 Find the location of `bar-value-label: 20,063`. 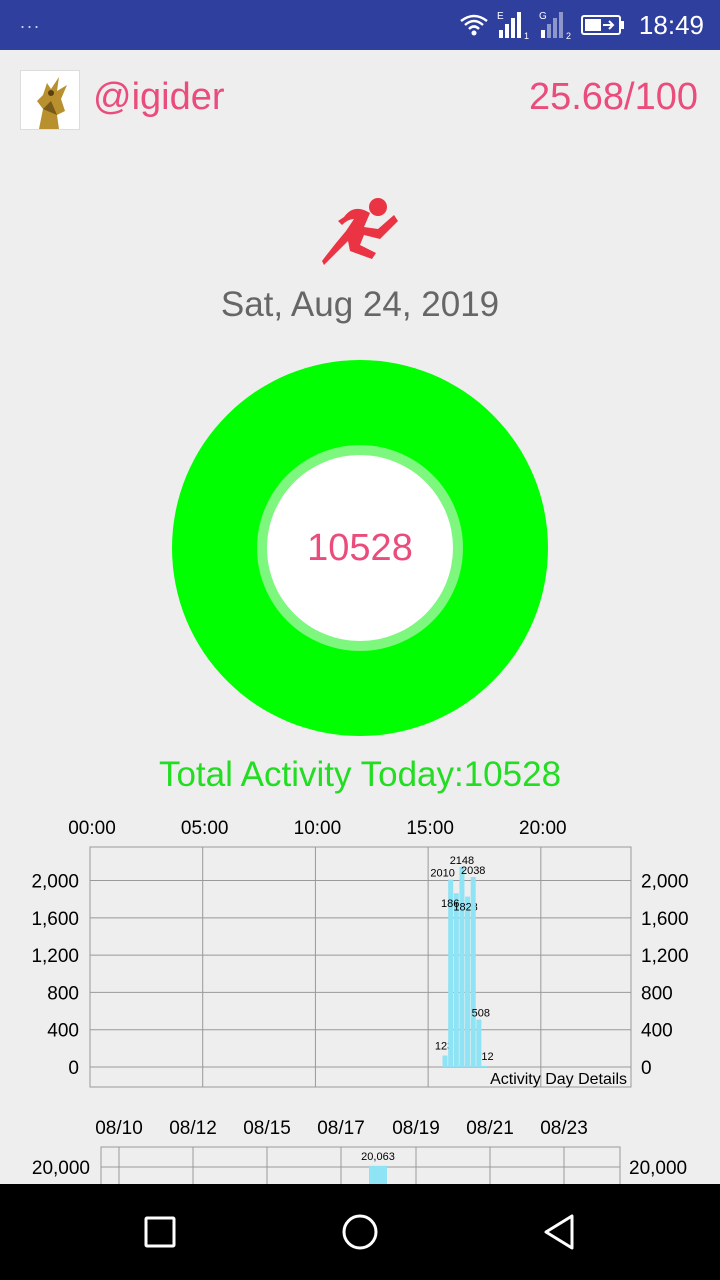

bar-value-label: 20,063 is located at coordinates (378, 1157).